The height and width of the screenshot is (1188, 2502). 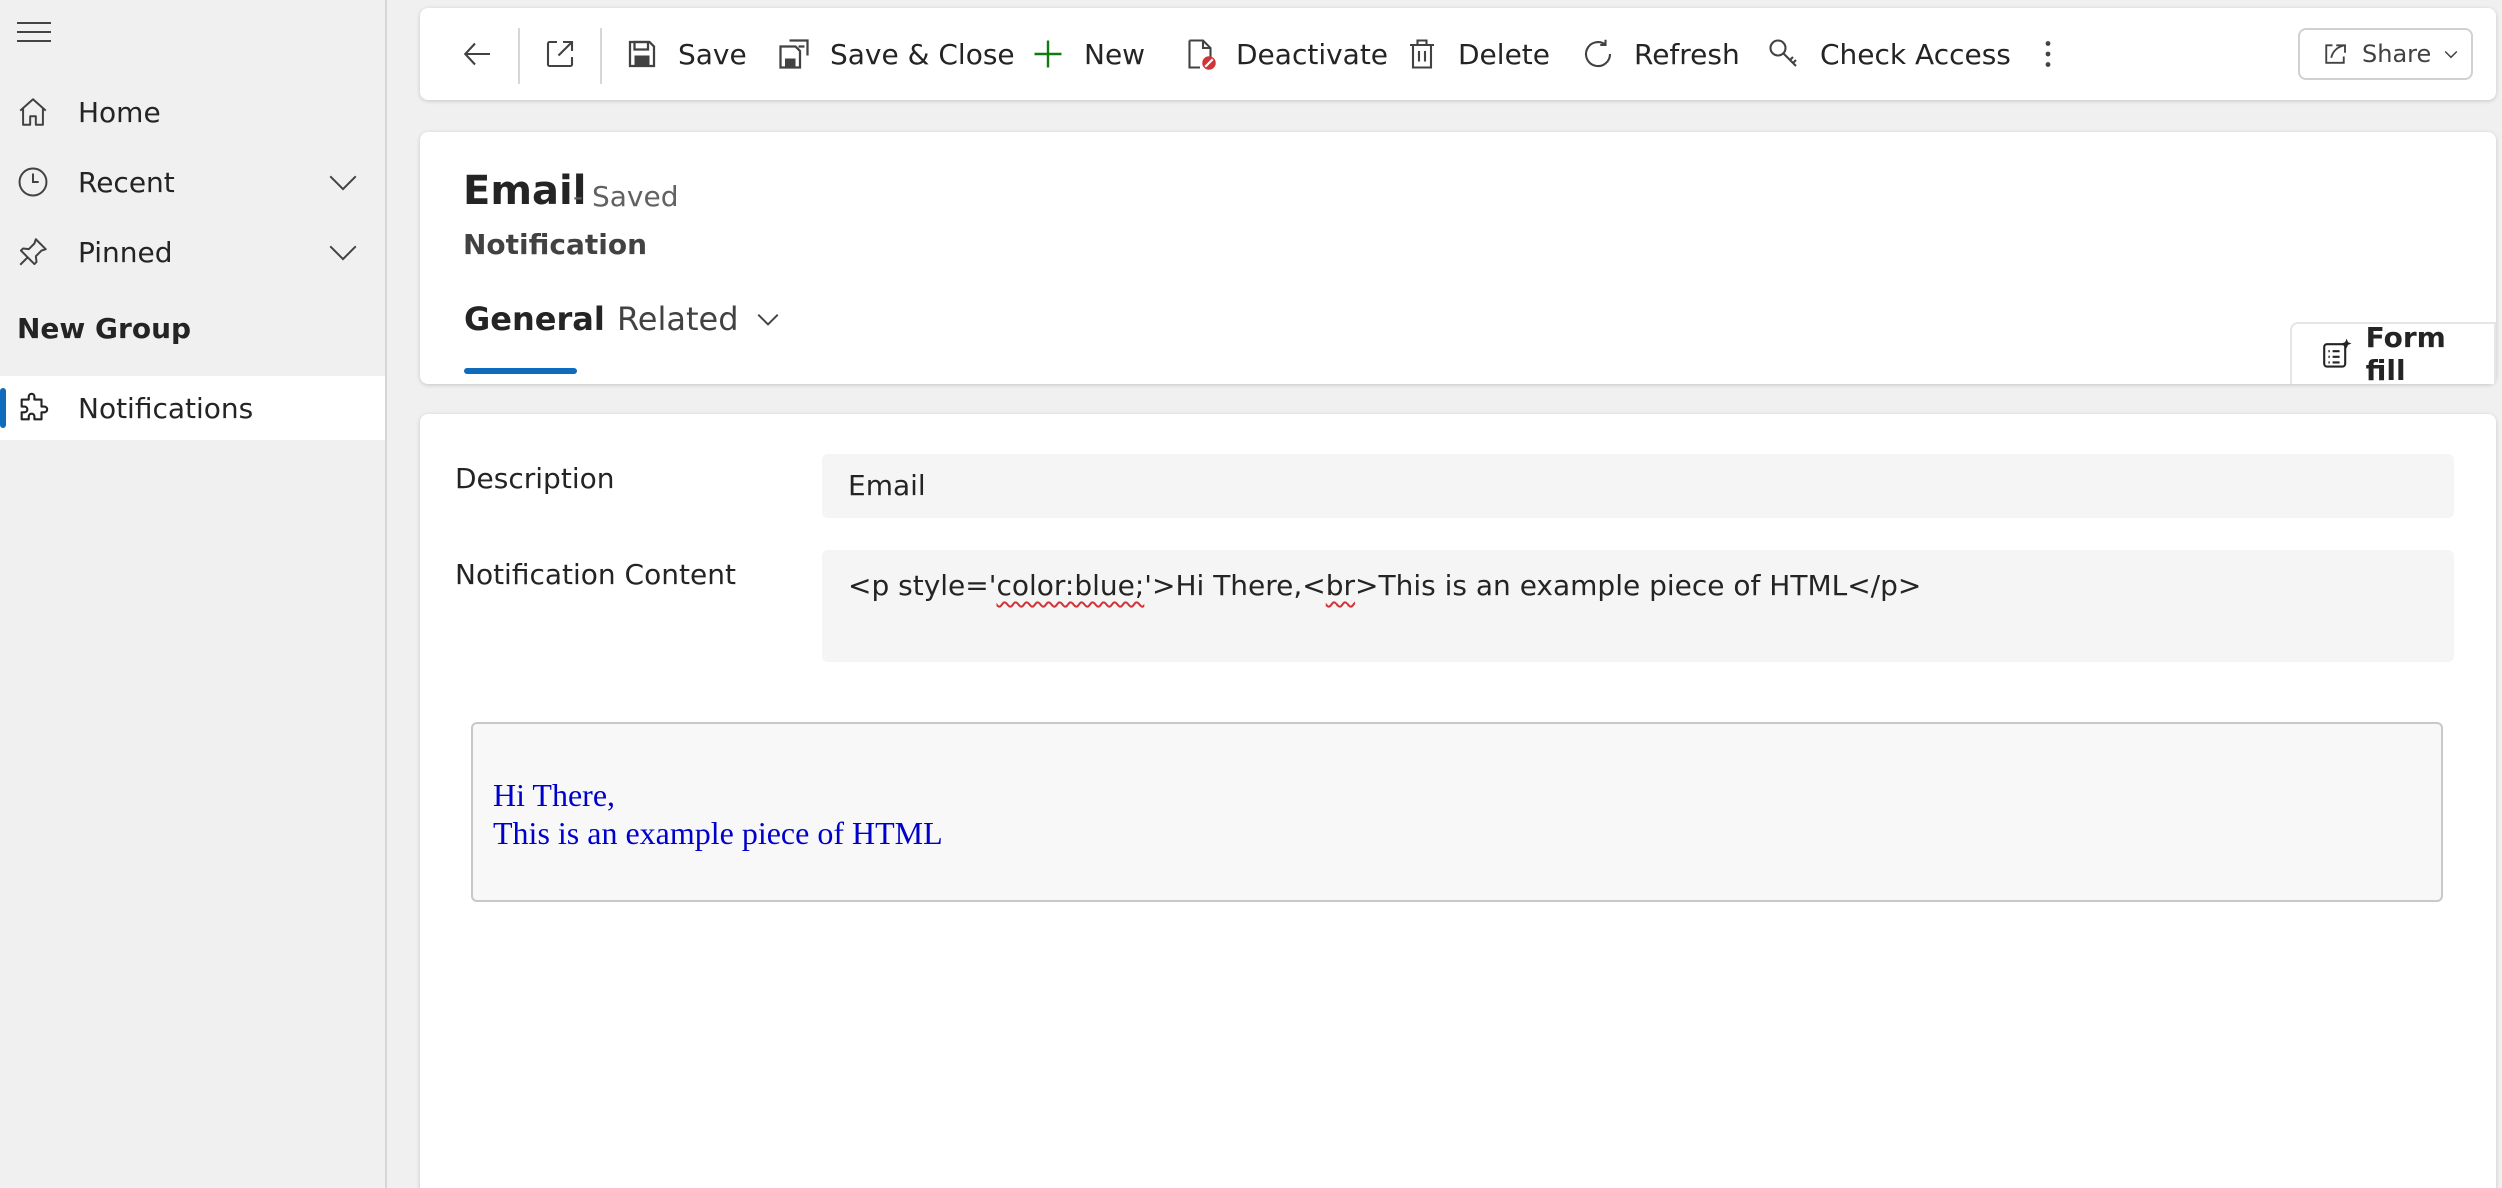 I want to click on save-close-label: Save & Close, so click(x=922, y=54).